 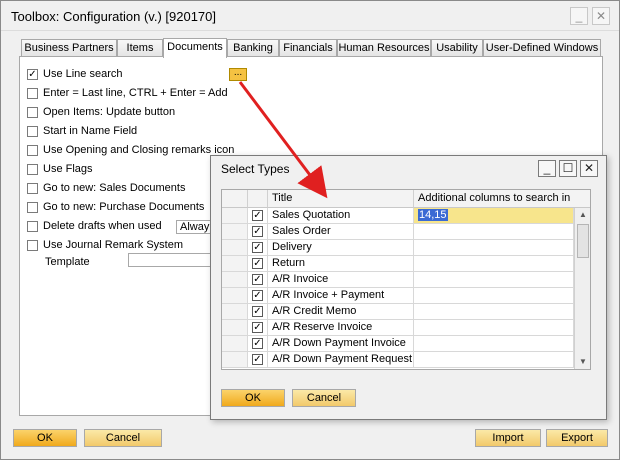 I want to click on ok-button: OK, so click(x=45, y=438).